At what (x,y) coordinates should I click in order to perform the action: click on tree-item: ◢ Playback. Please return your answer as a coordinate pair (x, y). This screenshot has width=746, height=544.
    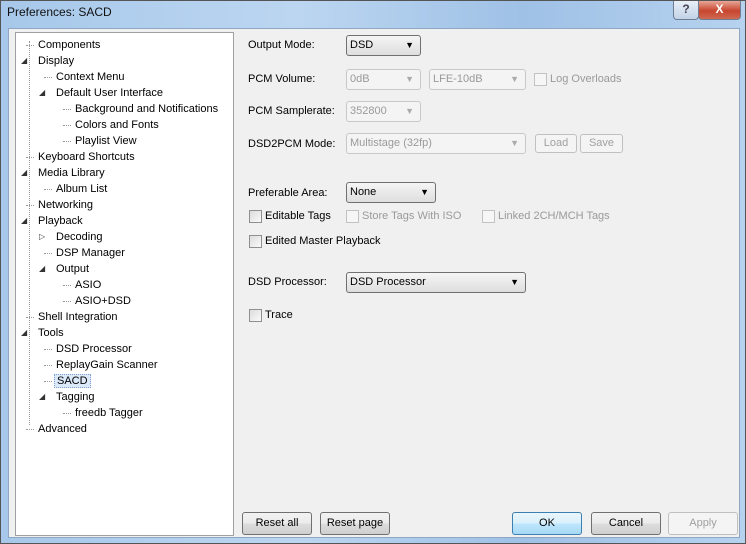
    Looking at the image, I should click on (53, 221).